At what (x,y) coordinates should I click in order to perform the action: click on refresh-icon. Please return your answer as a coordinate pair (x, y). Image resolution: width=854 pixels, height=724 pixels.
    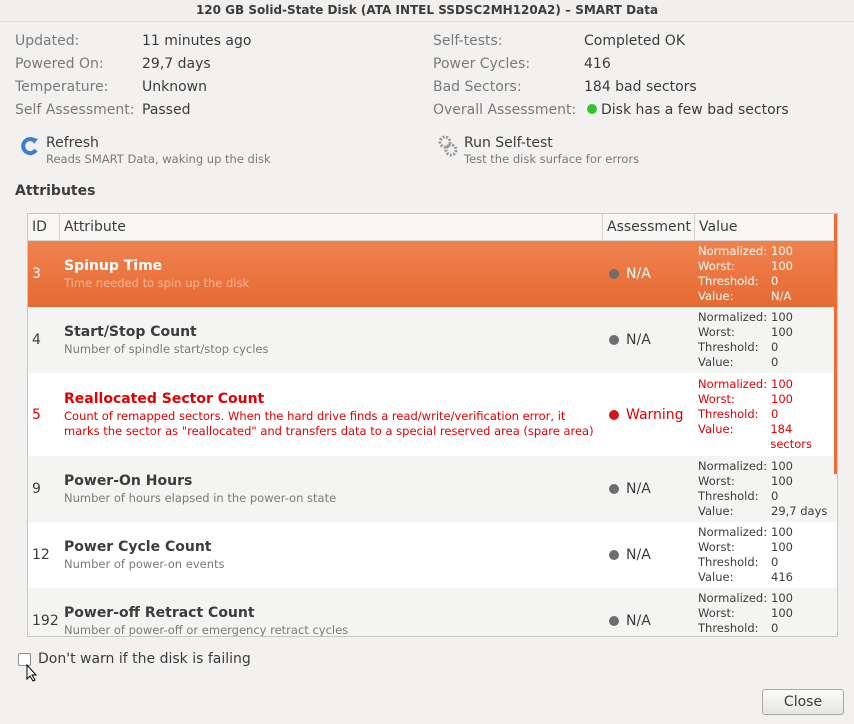
    Looking at the image, I should click on (29, 146).